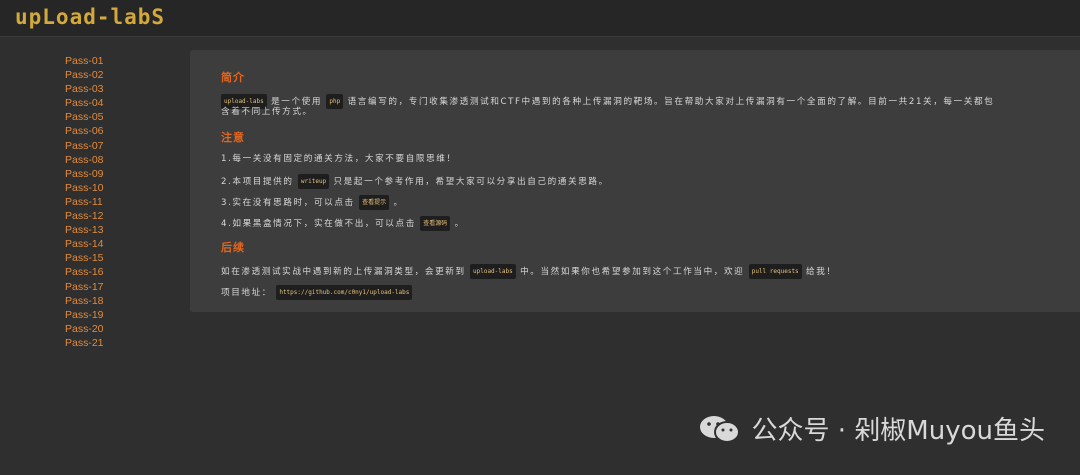 Image resolution: width=1080 pixels, height=475 pixels. What do you see at coordinates (821, 272) in the screenshot?
I see `followup-text-c: 给我！` at bounding box center [821, 272].